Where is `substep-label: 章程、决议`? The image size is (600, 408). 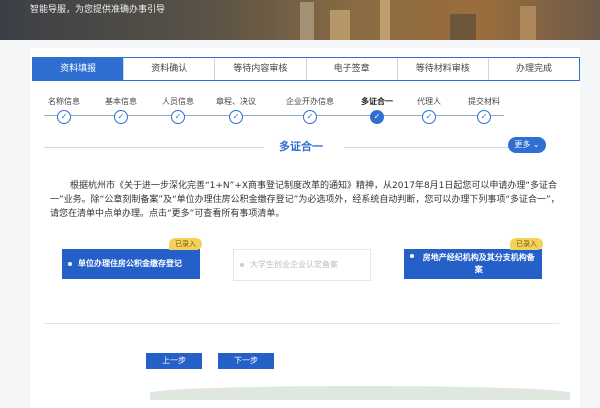
substep-label: 章程、决议 is located at coordinates (236, 101).